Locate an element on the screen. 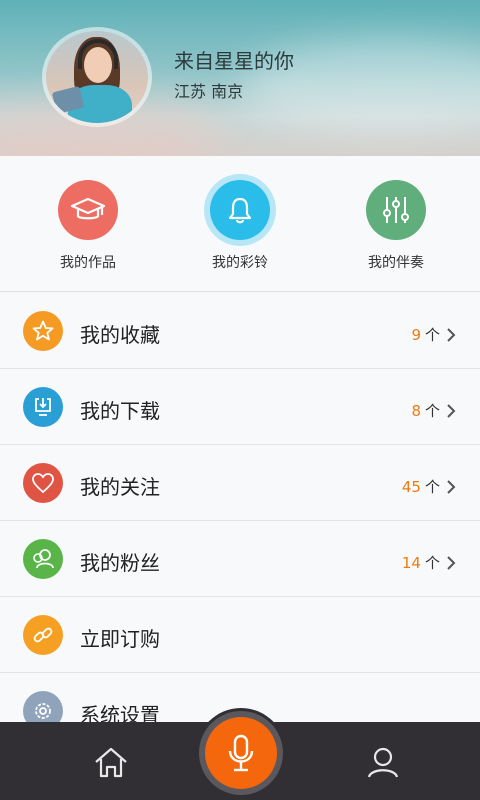 The image size is (480, 800). home-icon is located at coordinates (111, 763).